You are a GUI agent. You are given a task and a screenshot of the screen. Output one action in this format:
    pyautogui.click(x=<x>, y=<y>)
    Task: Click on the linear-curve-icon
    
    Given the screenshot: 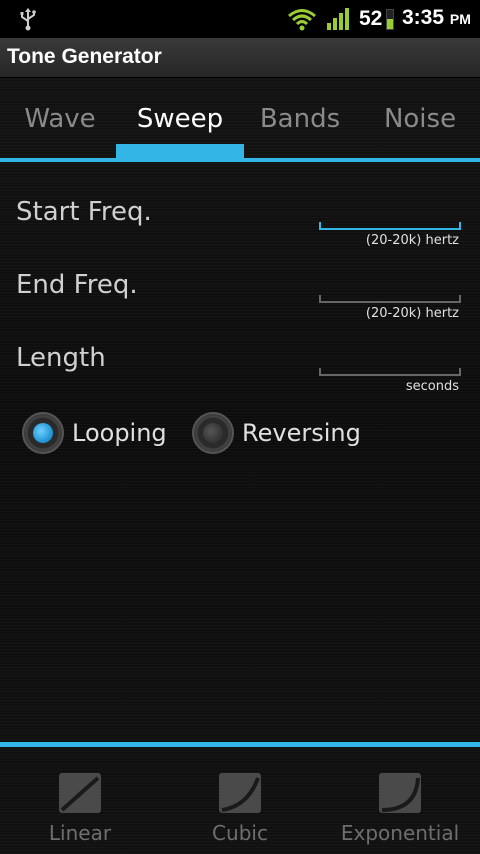 What is the action you would take?
    pyautogui.click(x=80, y=793)
    